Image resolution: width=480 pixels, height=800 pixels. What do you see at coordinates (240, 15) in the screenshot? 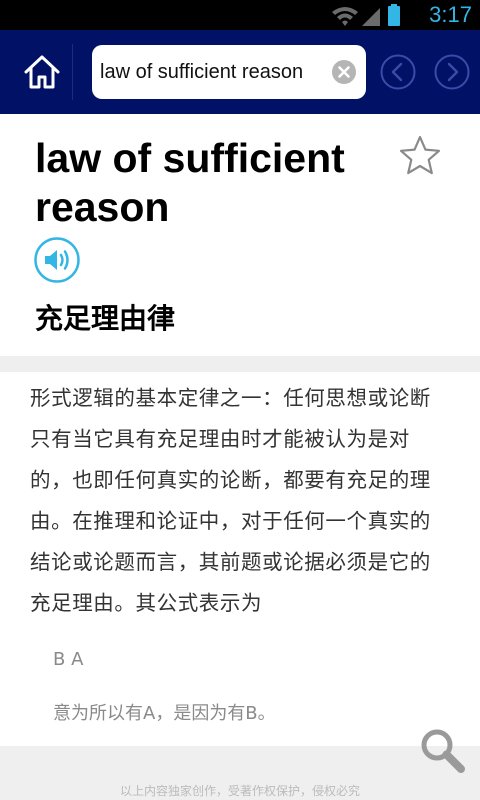
I see `status-bar: 3:17` at bounding box center [240, 15].